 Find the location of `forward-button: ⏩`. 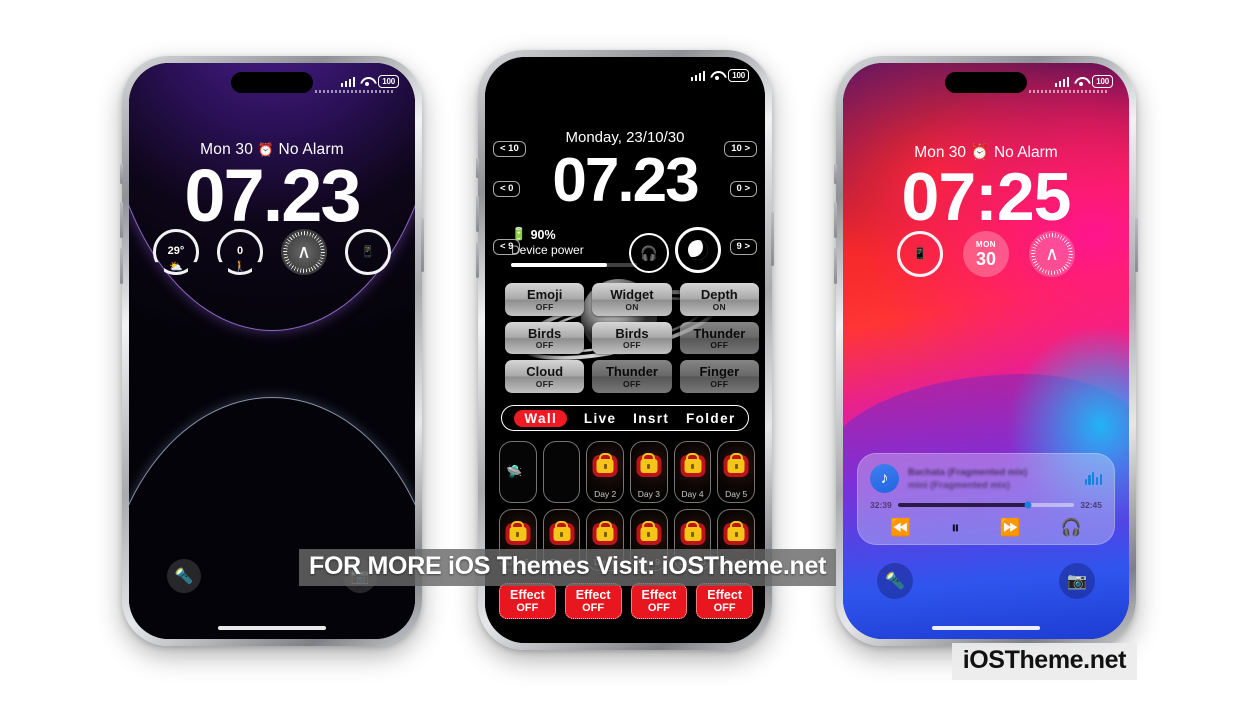

forward-button: ⏩ is located at coordinates (1010, 527).